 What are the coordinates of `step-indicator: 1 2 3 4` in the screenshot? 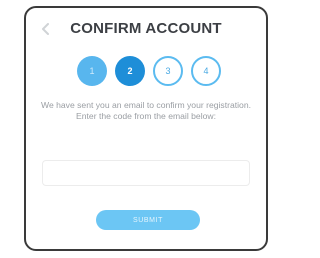 It's located at (146, 72).